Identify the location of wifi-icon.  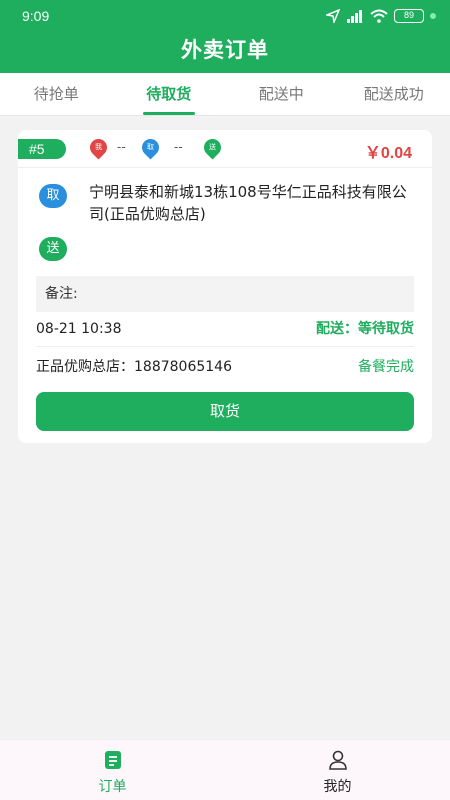
(379, 16).